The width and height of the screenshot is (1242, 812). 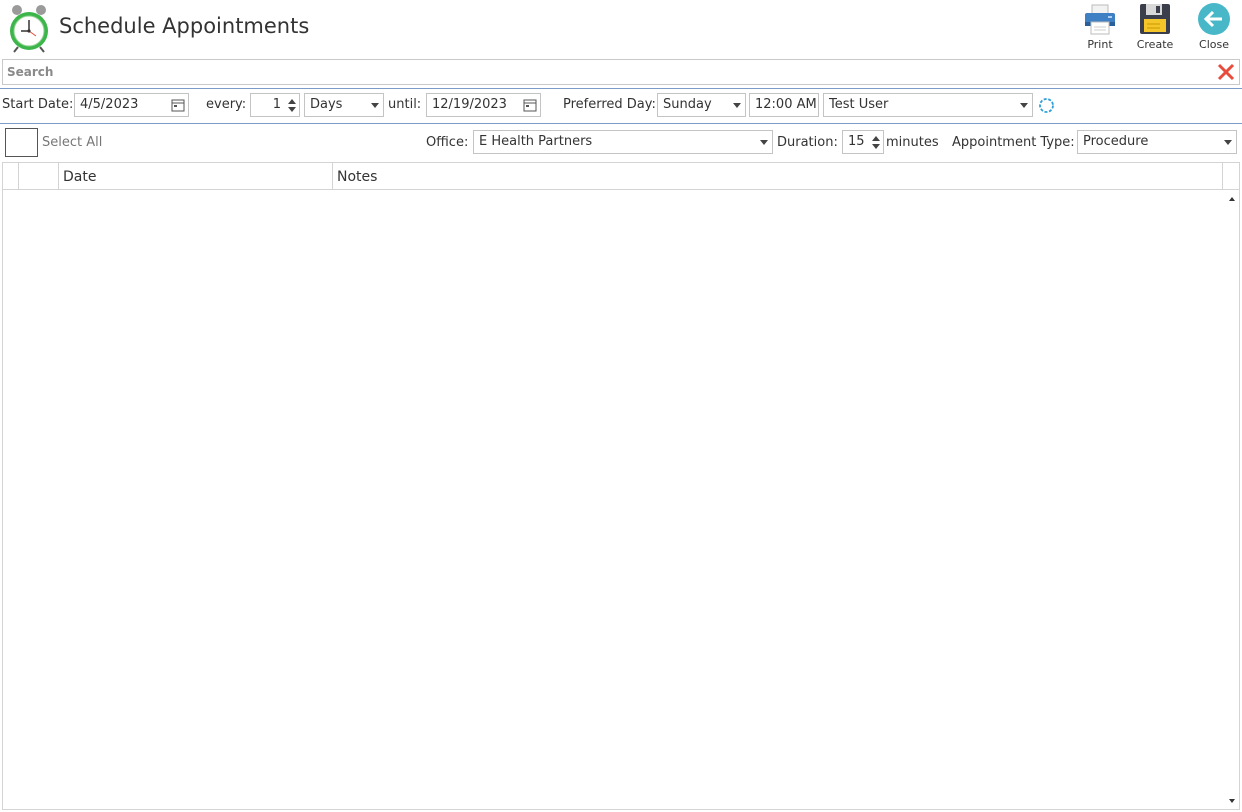 I want to click on create-button: Create, so click(x=1155, y=28).